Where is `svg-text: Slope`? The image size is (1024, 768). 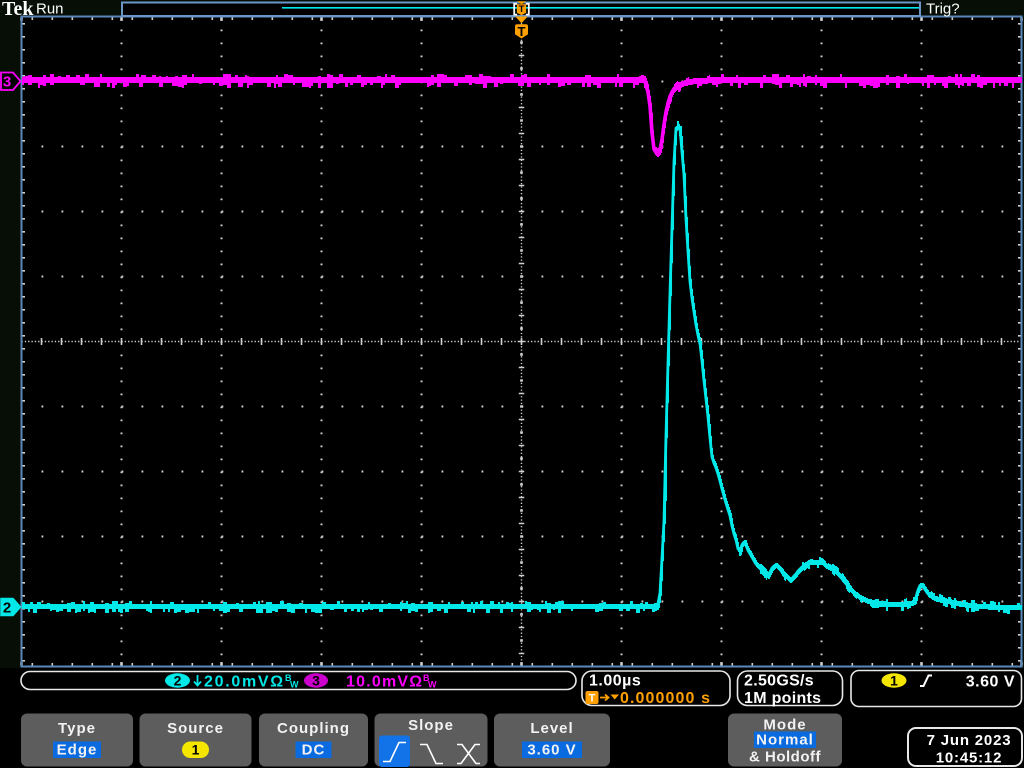
svg-text: Slope is located at coordinates (431, 725).